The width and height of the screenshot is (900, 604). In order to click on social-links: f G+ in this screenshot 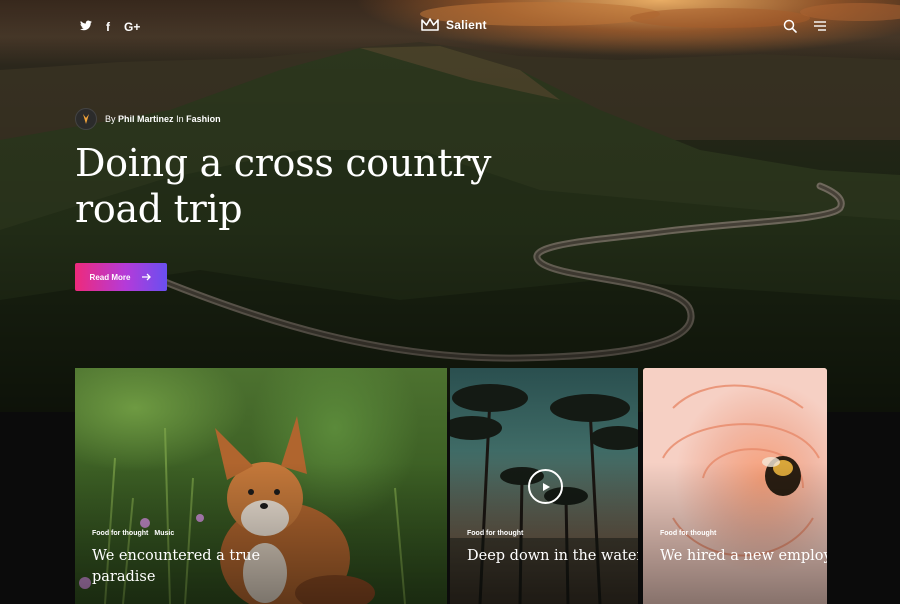, I will do `click(110, 27)`.